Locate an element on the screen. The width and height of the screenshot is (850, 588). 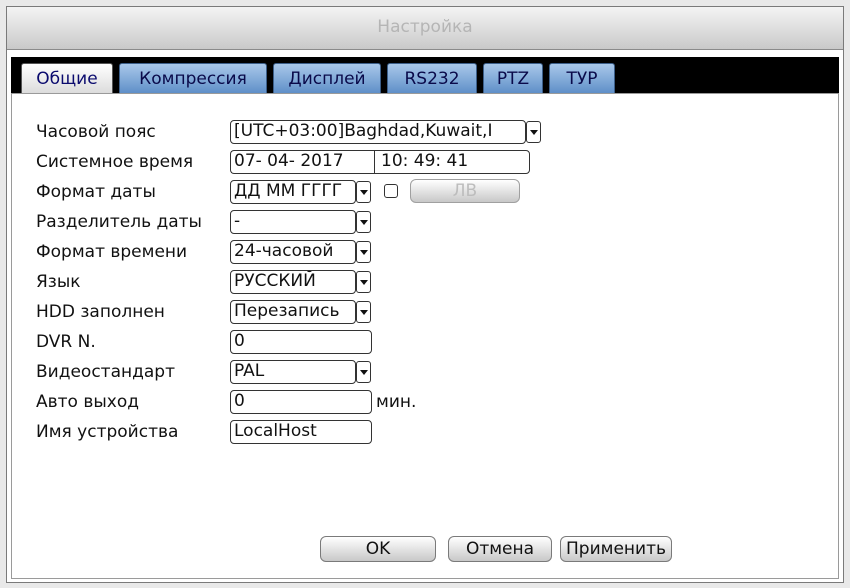
tab-tour: ТУР is located at coordinates (582, 78).